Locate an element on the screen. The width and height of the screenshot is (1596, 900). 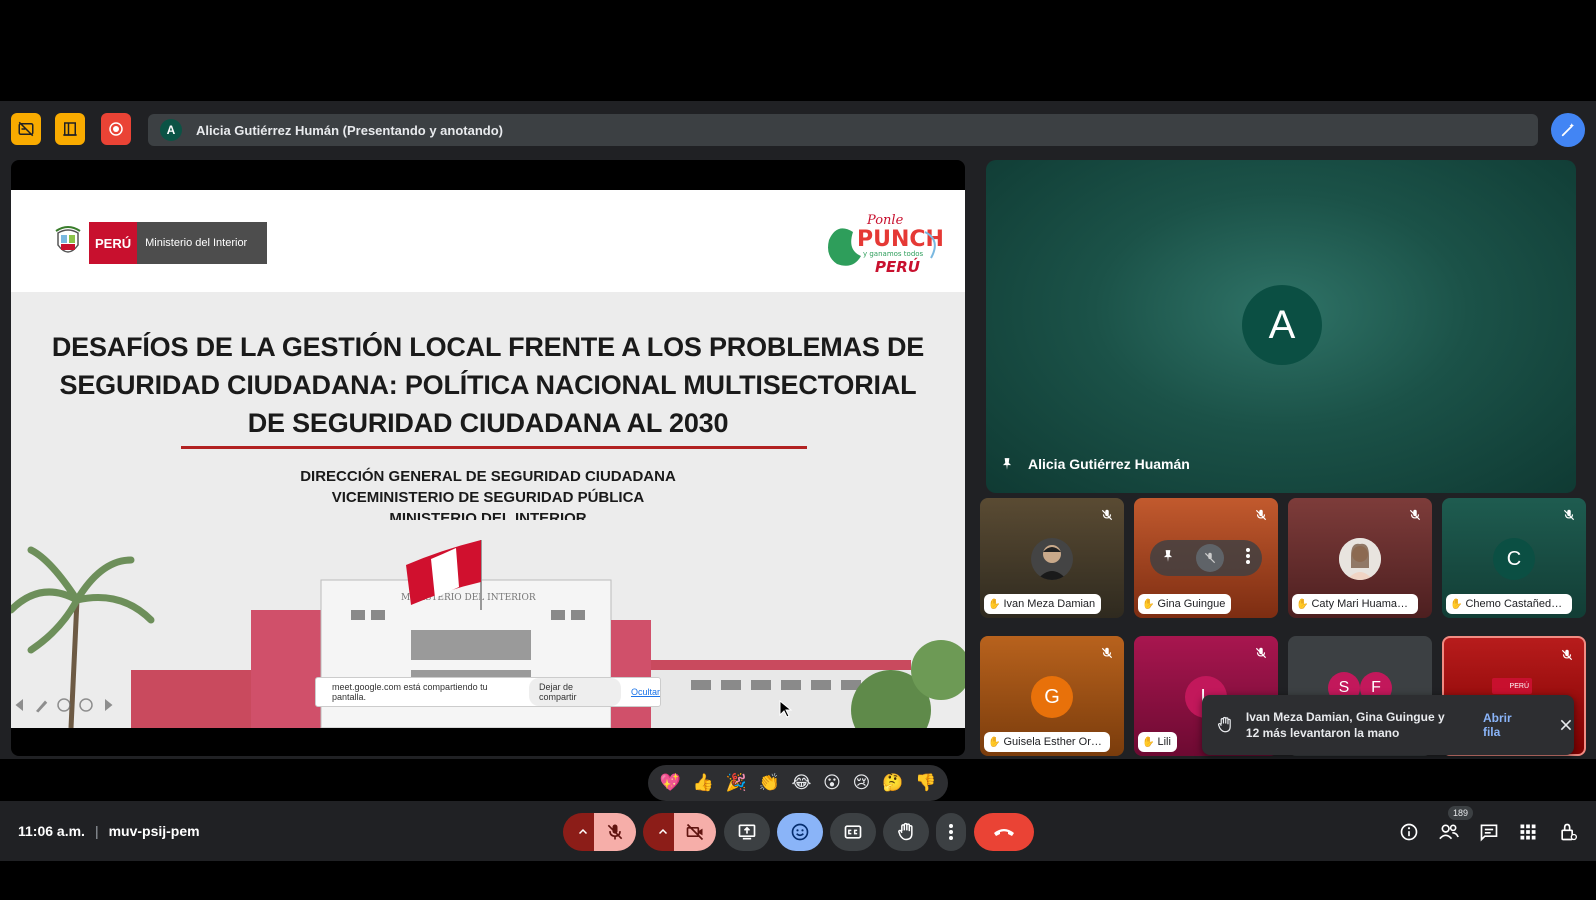
reaction-party-popper: 🎉 is located at coordinates (736, 783).